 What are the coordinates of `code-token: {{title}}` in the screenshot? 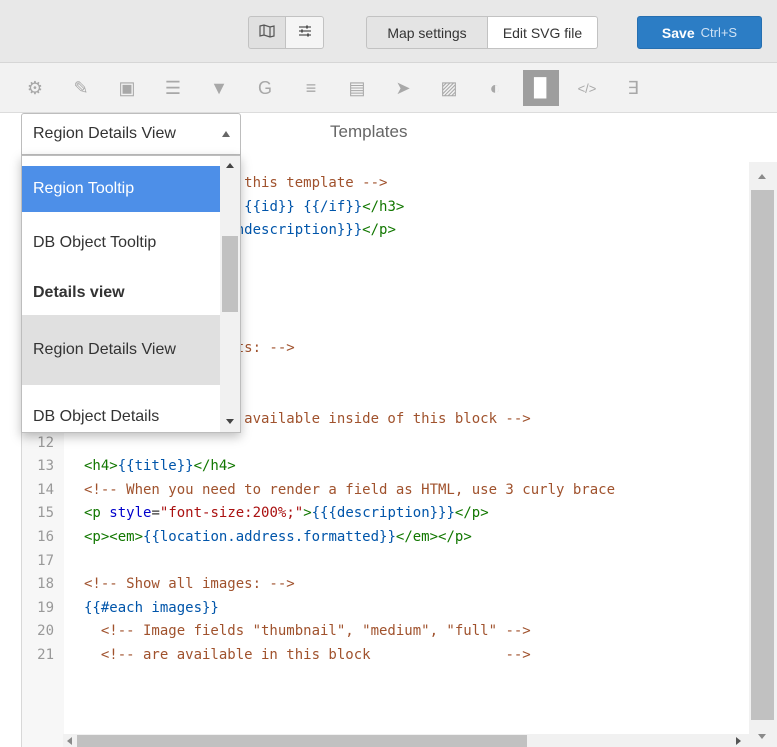 It's located at (155, 466).